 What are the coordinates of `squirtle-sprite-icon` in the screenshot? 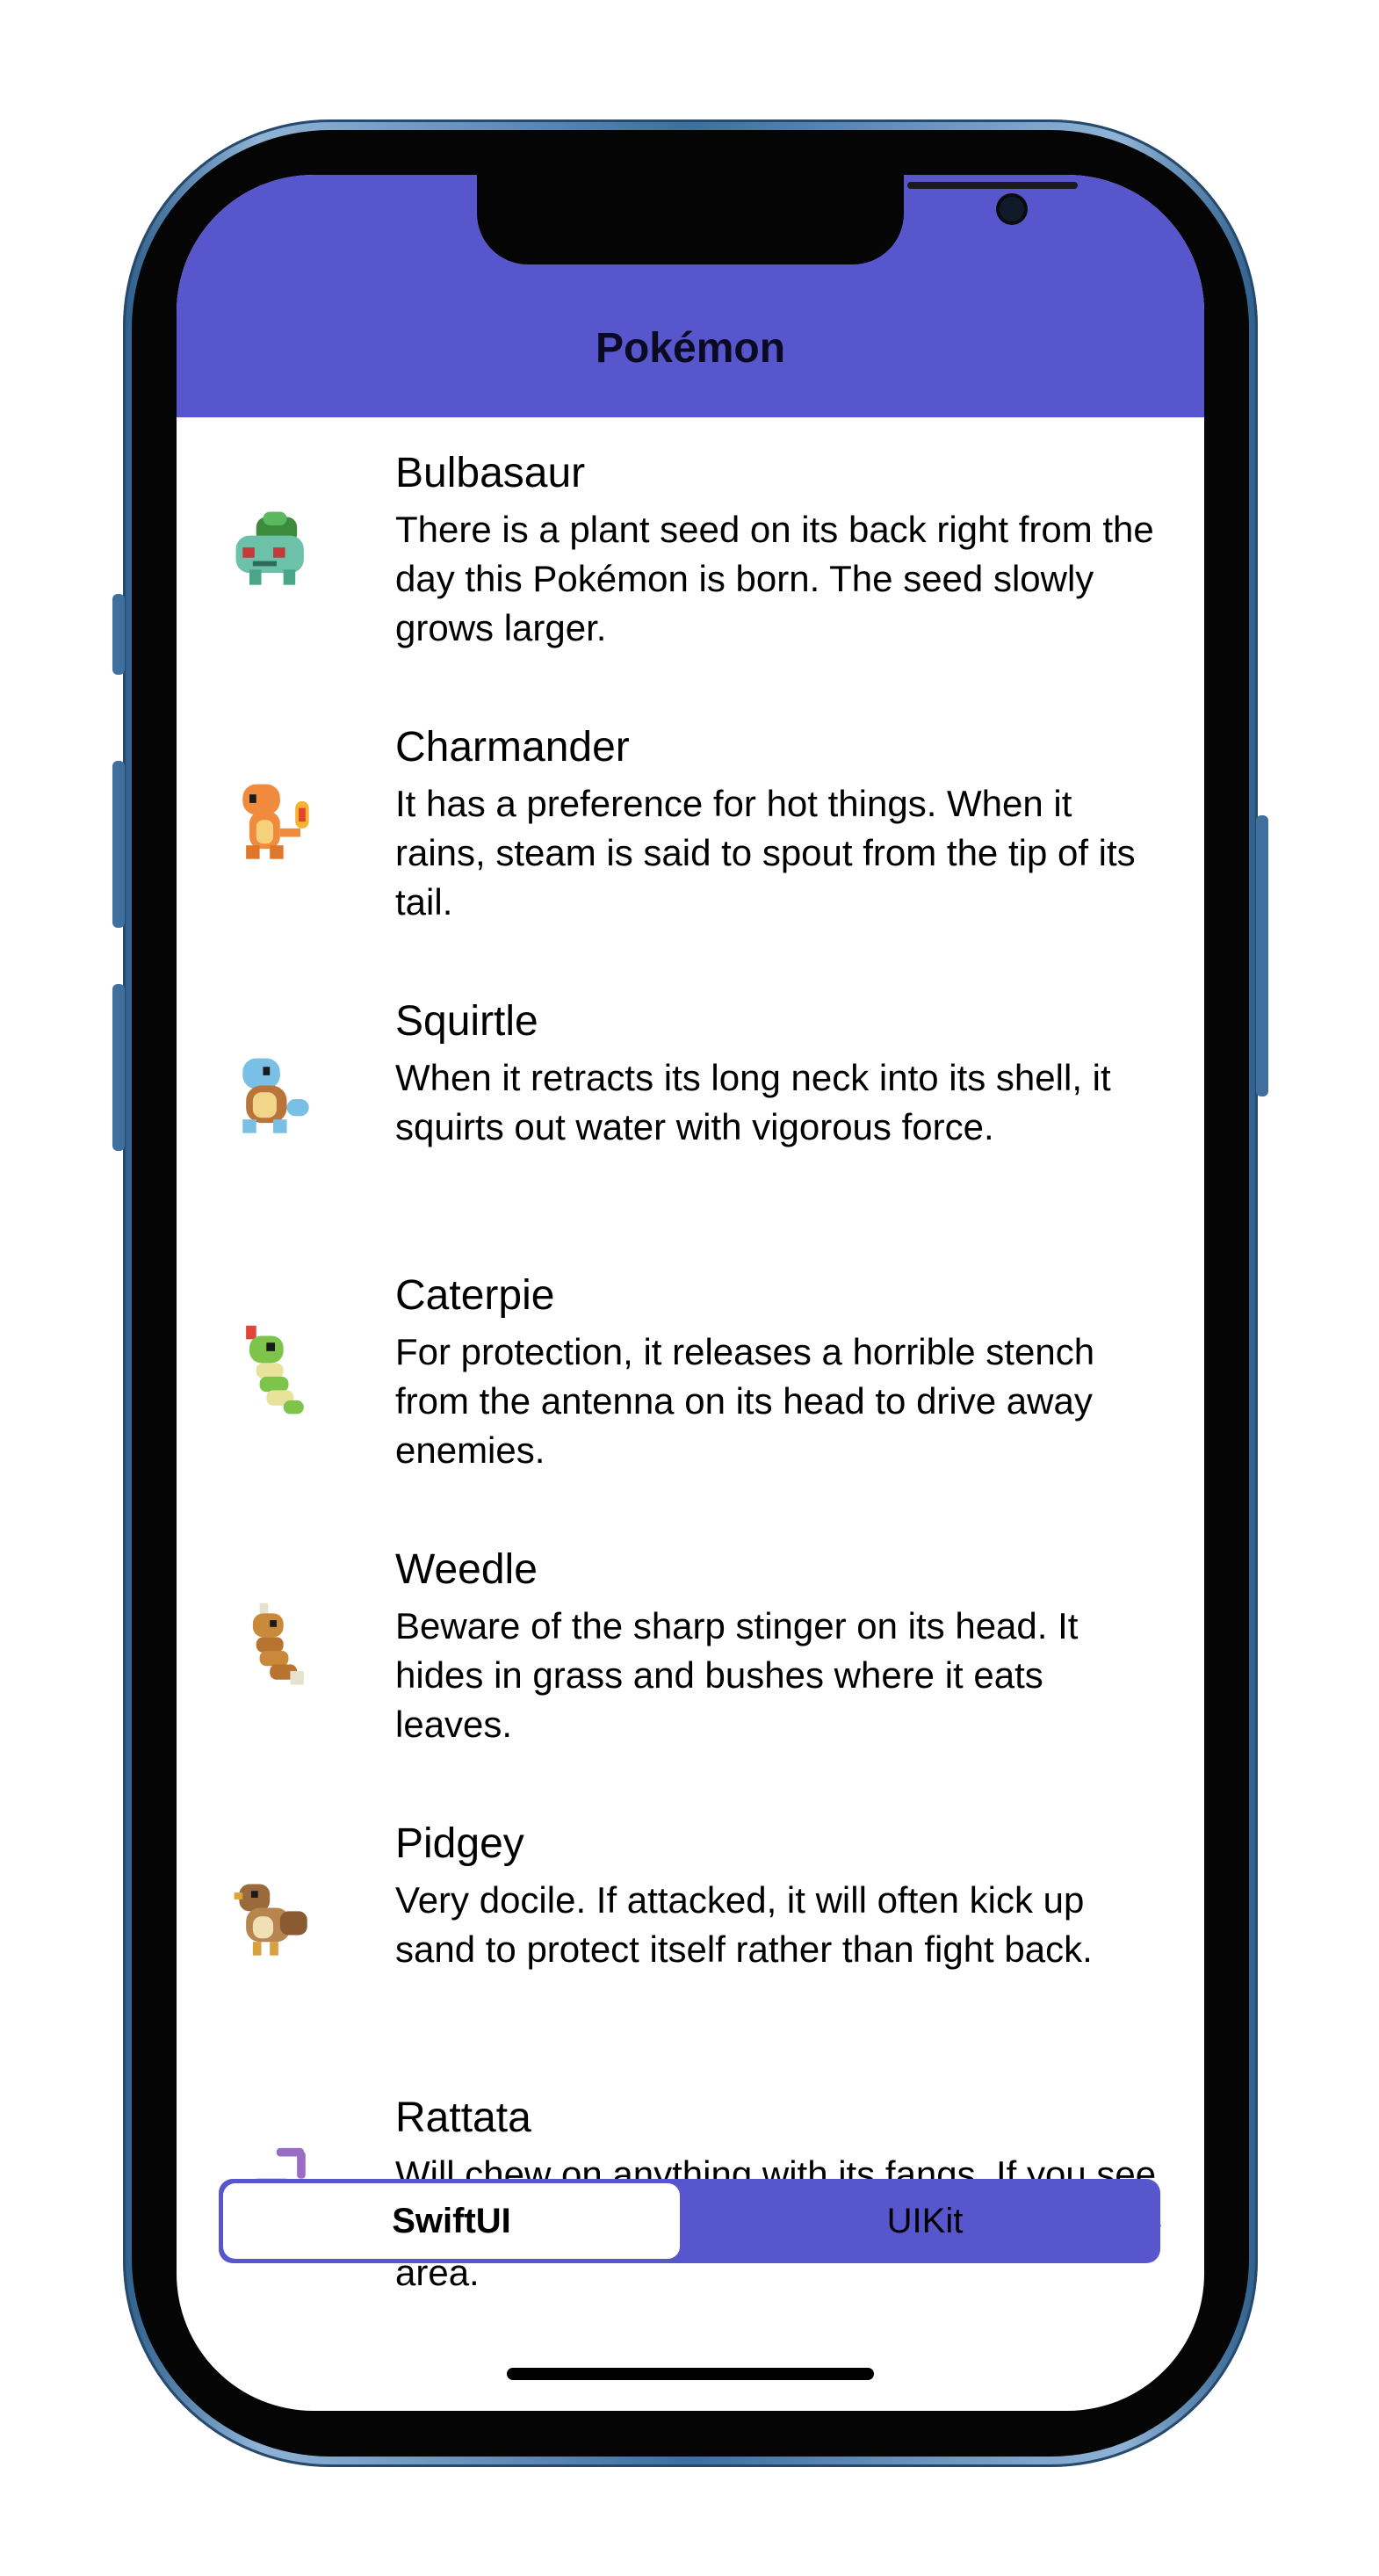 It's located at (275, 1099).